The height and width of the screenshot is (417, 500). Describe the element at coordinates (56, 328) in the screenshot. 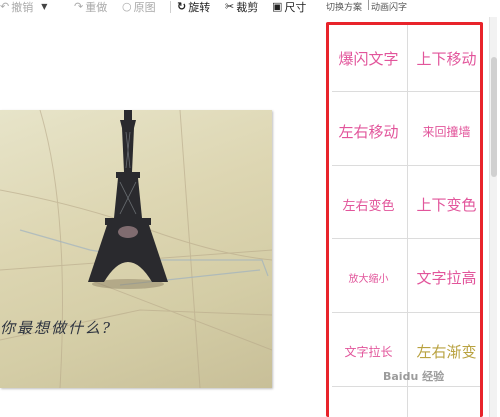

I see `photo-caption: 你最想做什么?` at that location.